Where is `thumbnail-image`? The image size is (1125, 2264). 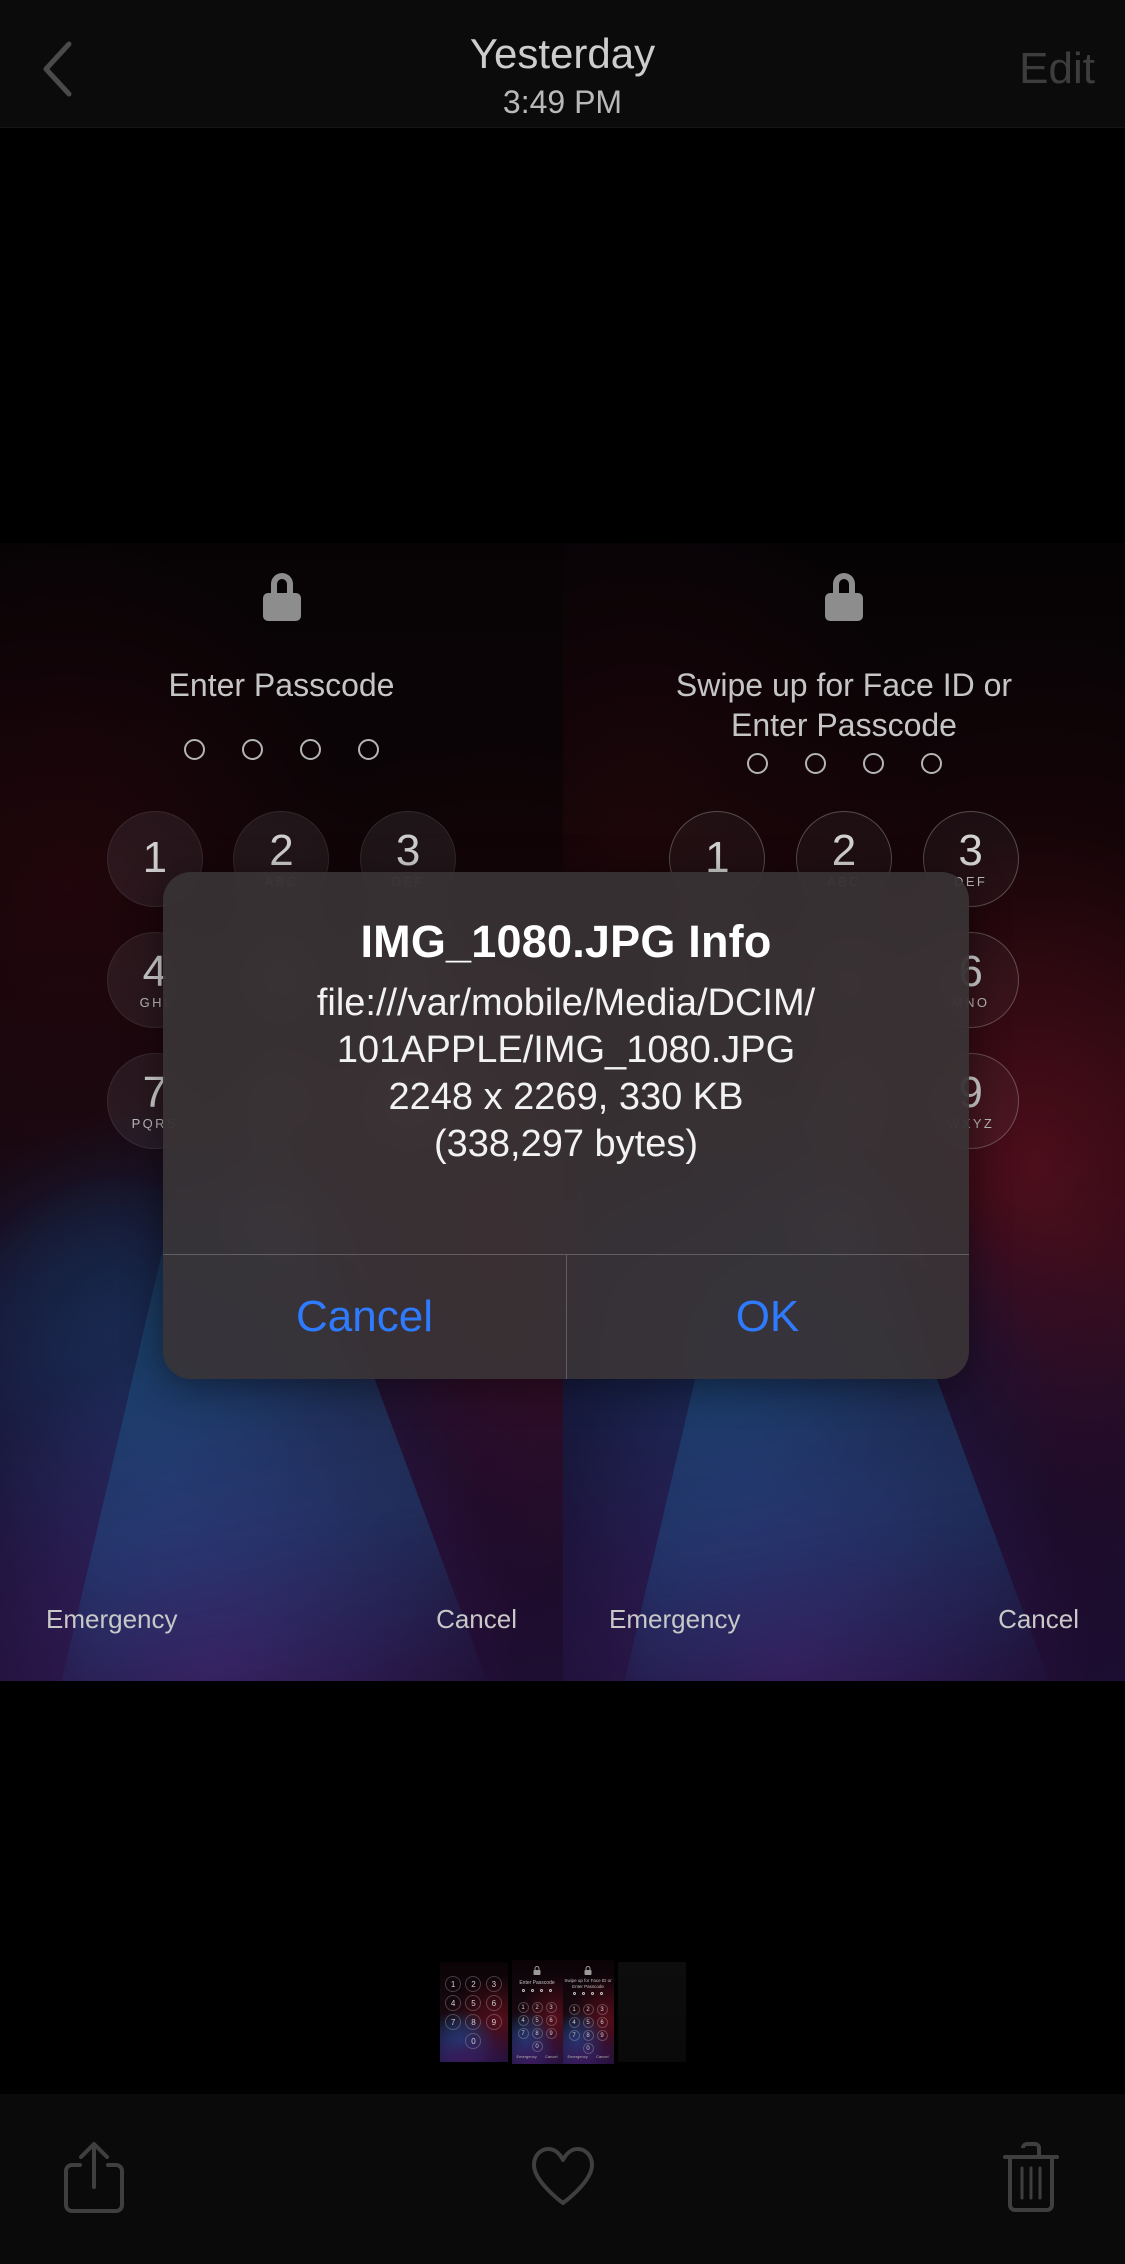
thumbnail-image is located at coordinates (651, 2012).